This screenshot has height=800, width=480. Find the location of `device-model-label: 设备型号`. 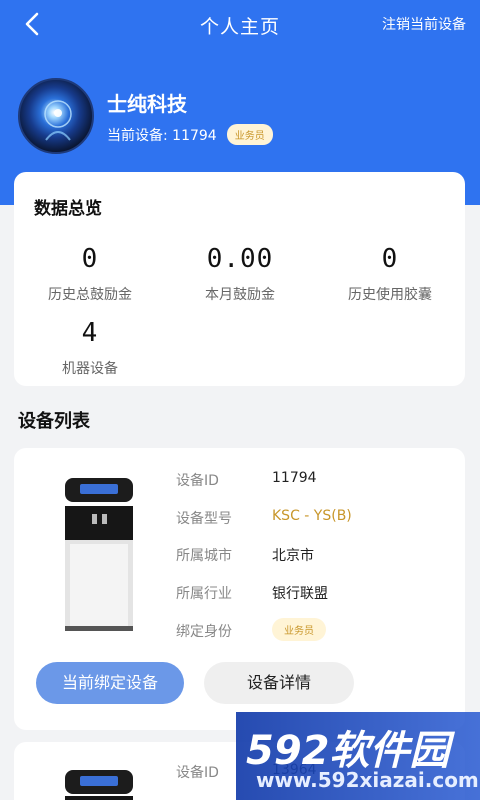

device-model-label: 设备型号 is located at coordinates (204, 519).